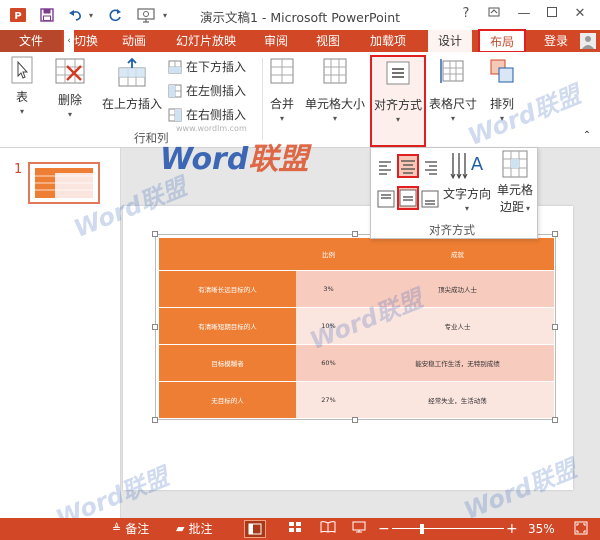 The image size is (600, 540). I want to click on tab-animations: 动画, so click(134, 41).